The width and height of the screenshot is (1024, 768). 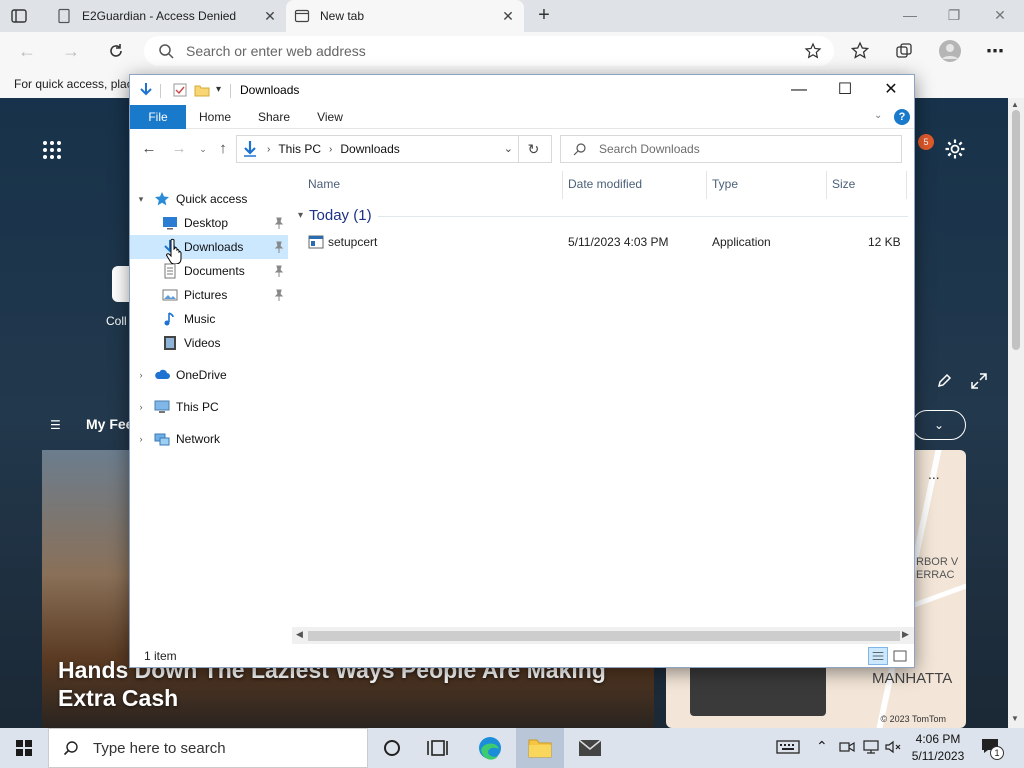 I want to click on keyboard-icon, so click(x=788, y=747).